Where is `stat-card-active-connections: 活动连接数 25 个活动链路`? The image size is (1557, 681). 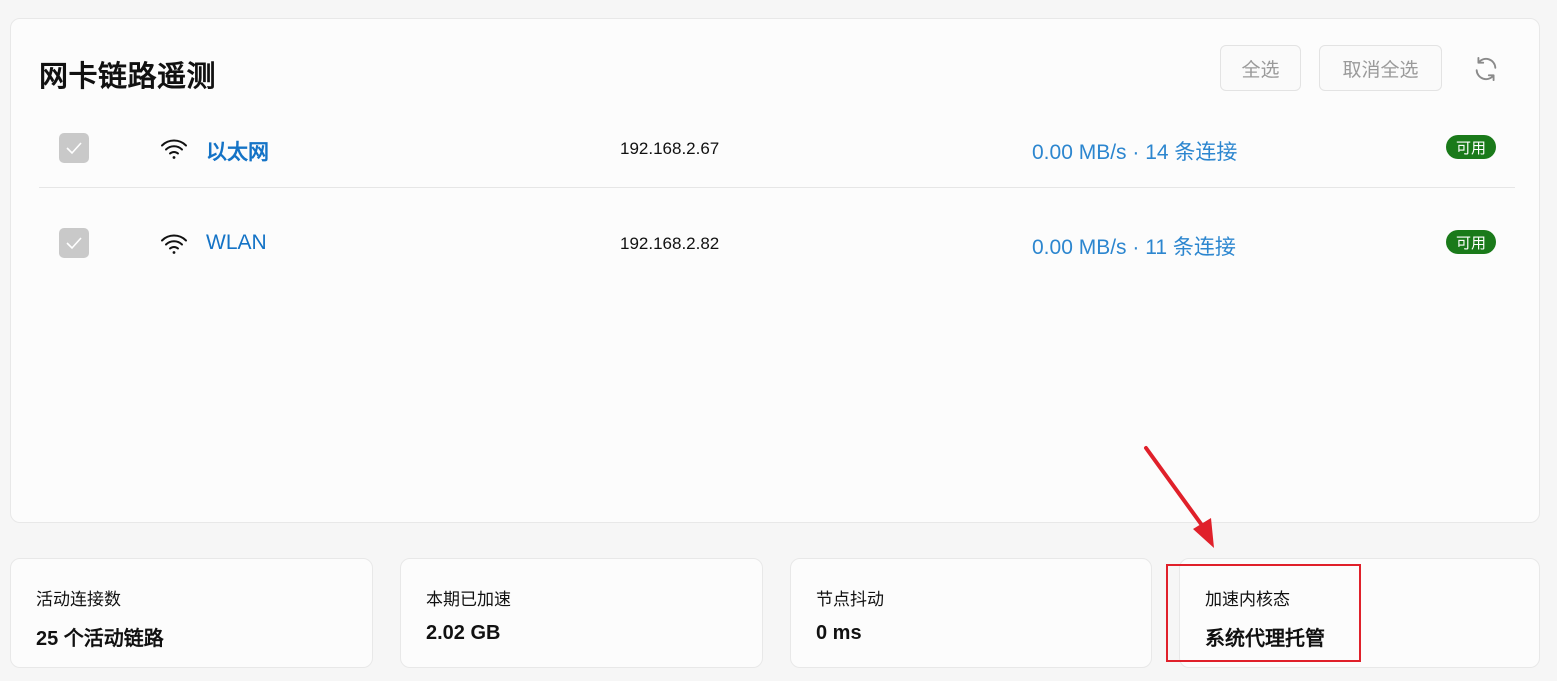 stat-card-active-connections: 活动连接数 25 个活动链路 is located at coordinates (191, 613).